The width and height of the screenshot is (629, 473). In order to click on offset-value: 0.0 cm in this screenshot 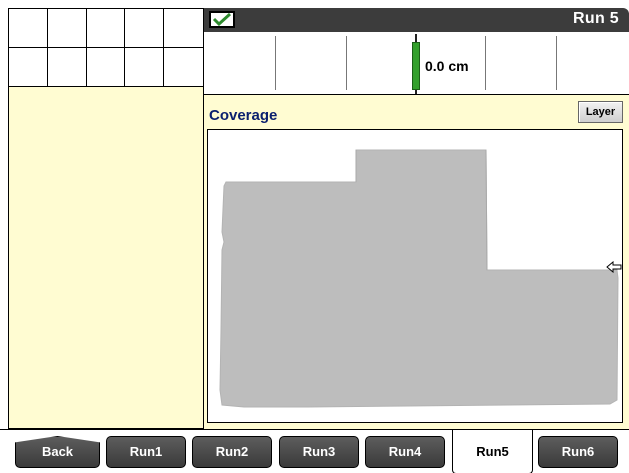, I will do `click(447, 66)`.